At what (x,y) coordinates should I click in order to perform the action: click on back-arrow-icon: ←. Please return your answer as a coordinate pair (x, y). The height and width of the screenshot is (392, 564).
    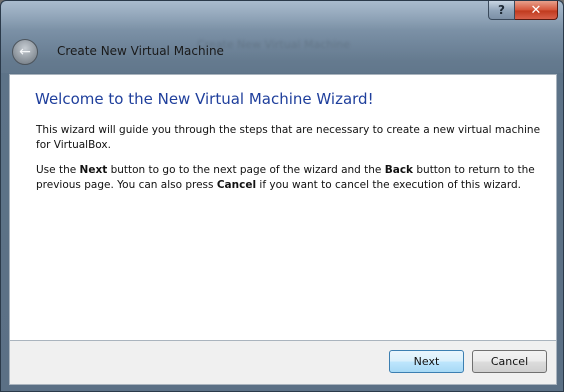
    Looking at the image, I should click on (25, 52).